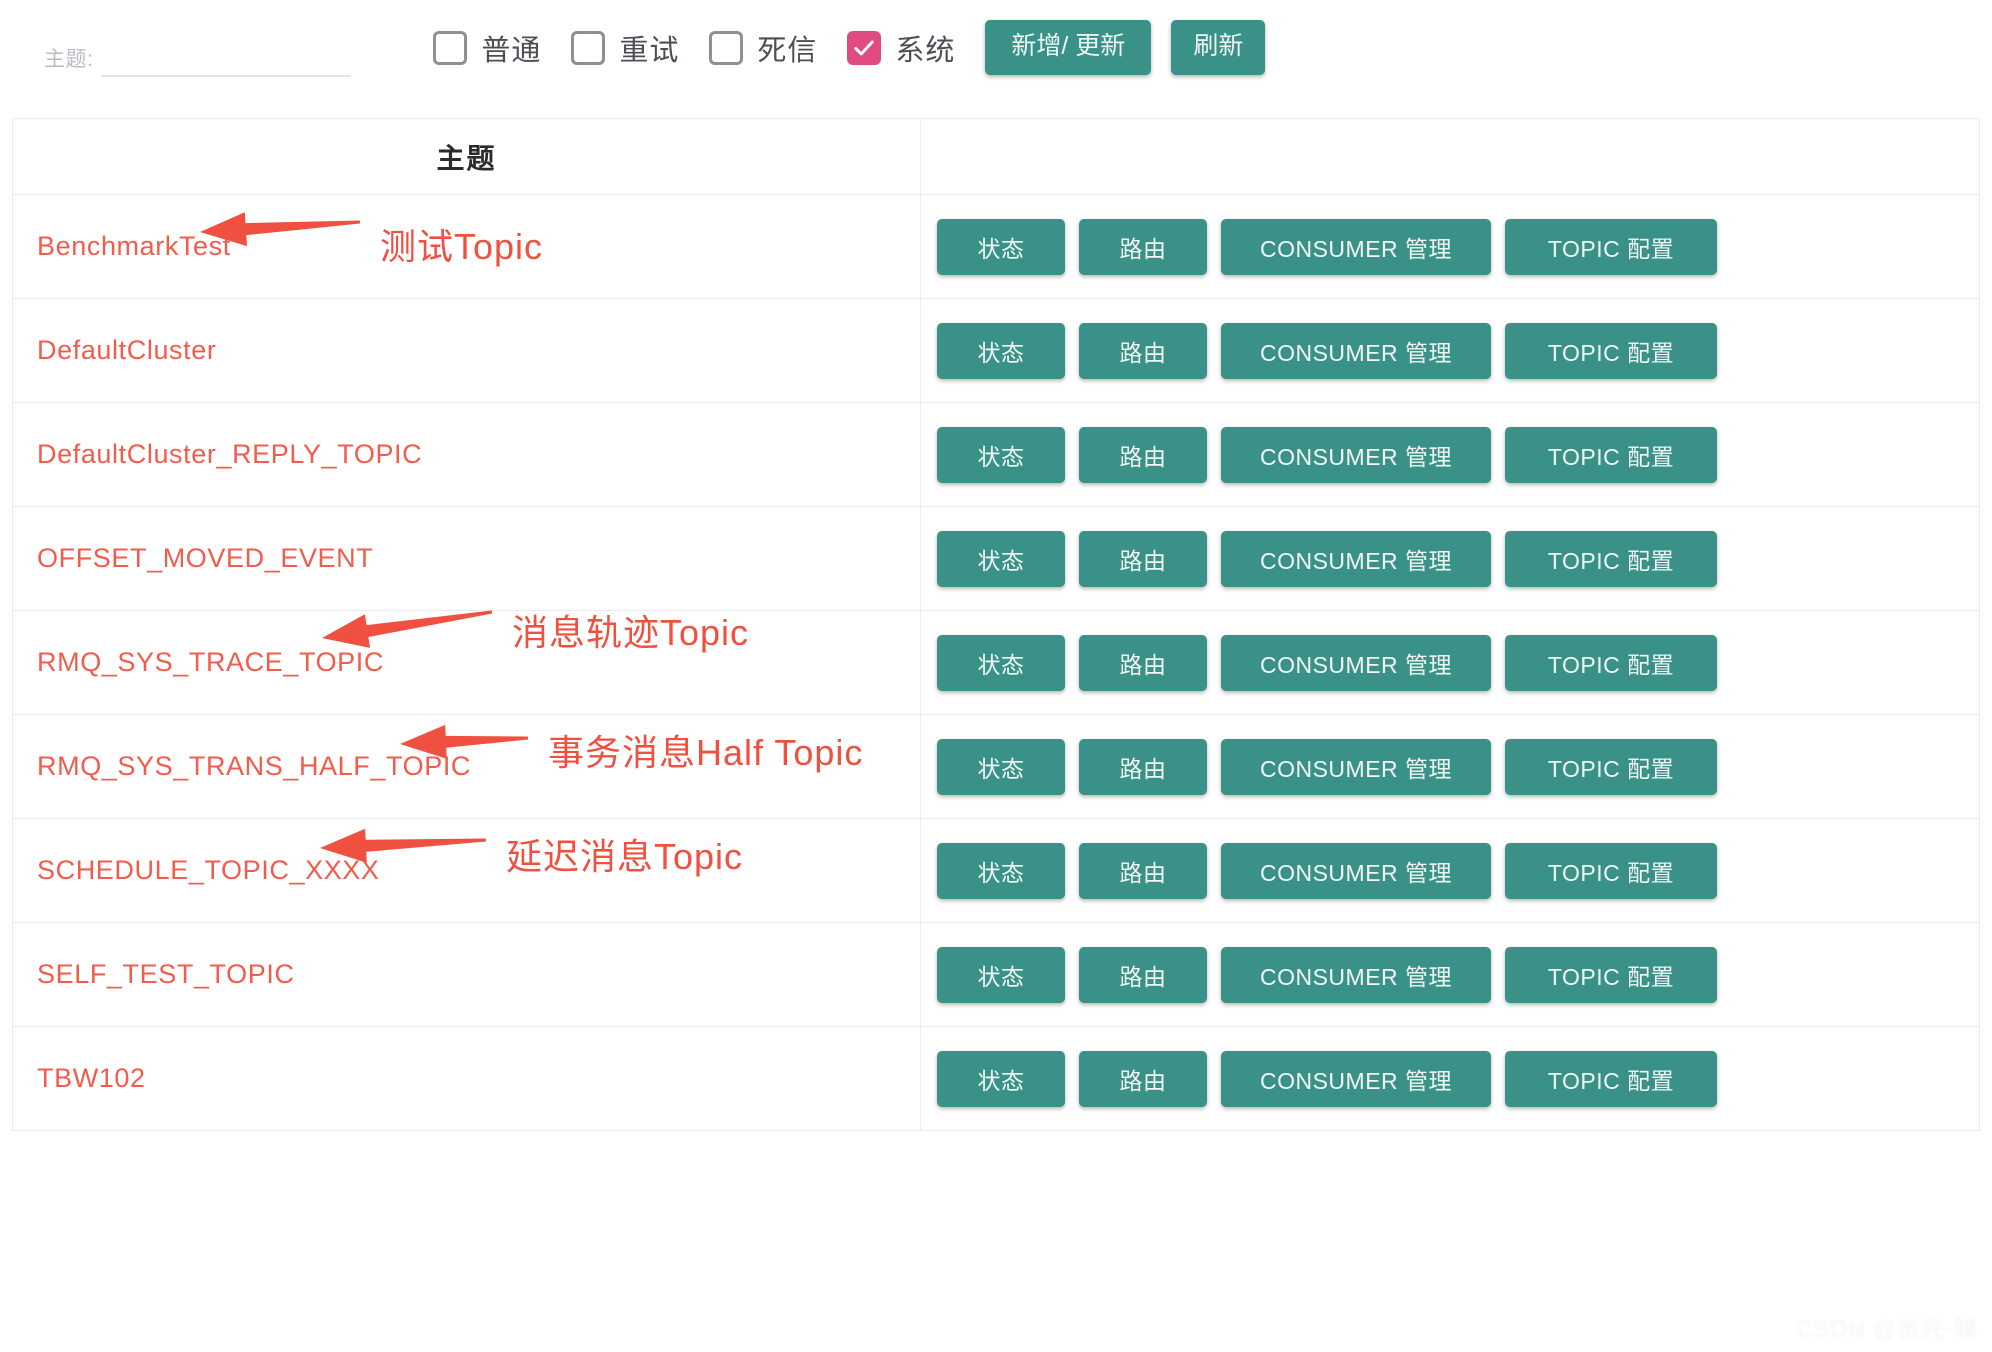 The height and width of the screenshot is (1352, 1992). What do you see at coordinates (229, 454) in the screenshot?
I see `topic-link: DefaultCluster_REPLY_TOPIC` at bounding box center [229, 454].